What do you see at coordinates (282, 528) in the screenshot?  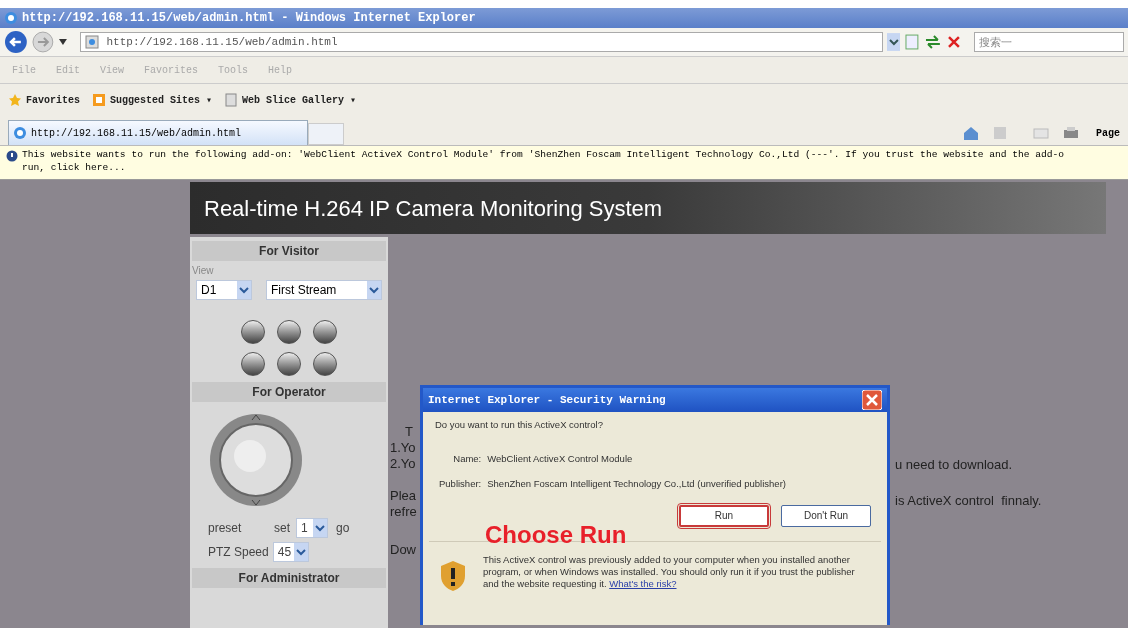 I see `set-label: set` at bounding box center [282, 528].